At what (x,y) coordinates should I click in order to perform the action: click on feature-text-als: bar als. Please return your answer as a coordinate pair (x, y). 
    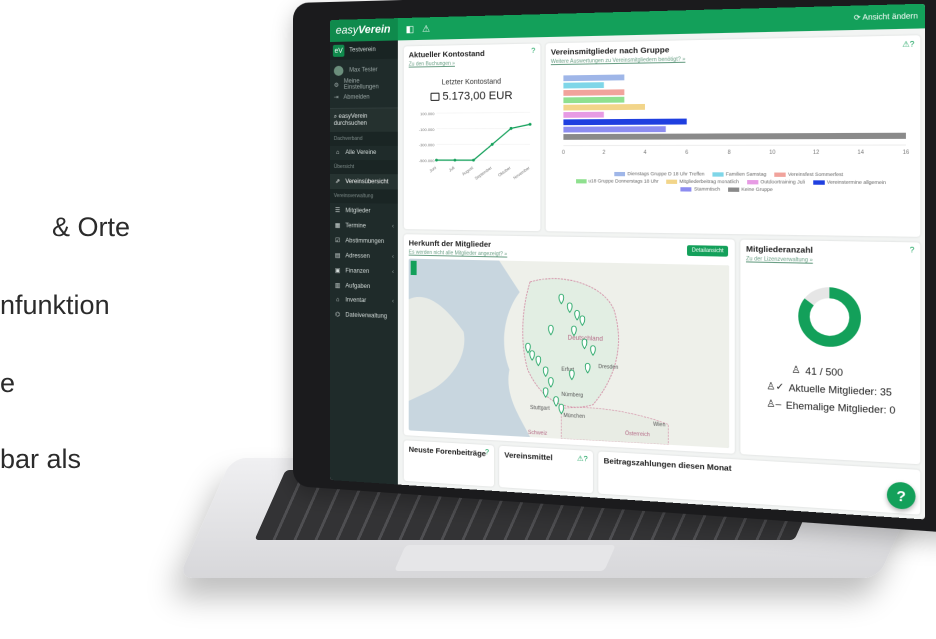
    Looking at the image, I should click on (41, 459).